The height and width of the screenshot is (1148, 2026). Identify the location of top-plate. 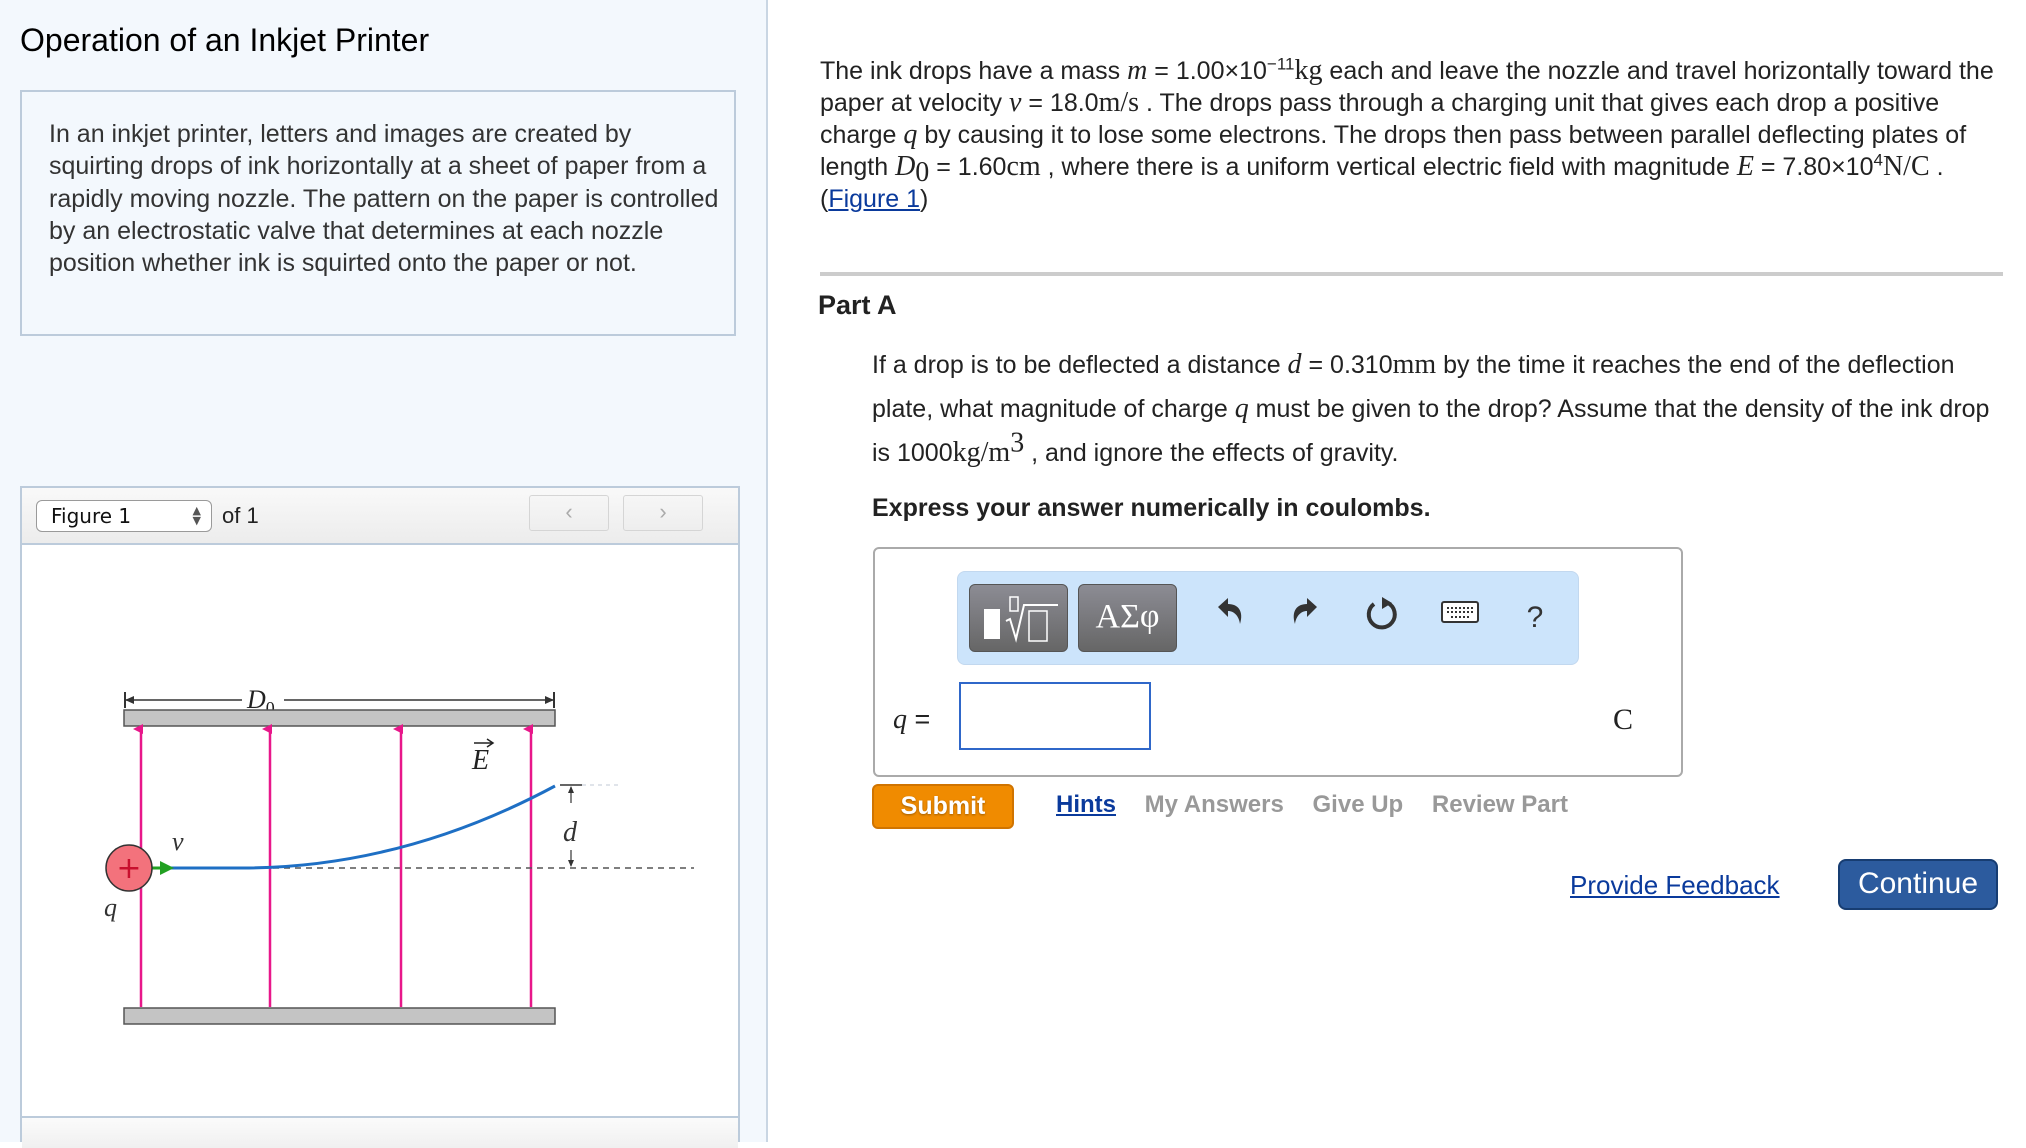
(339, 718).